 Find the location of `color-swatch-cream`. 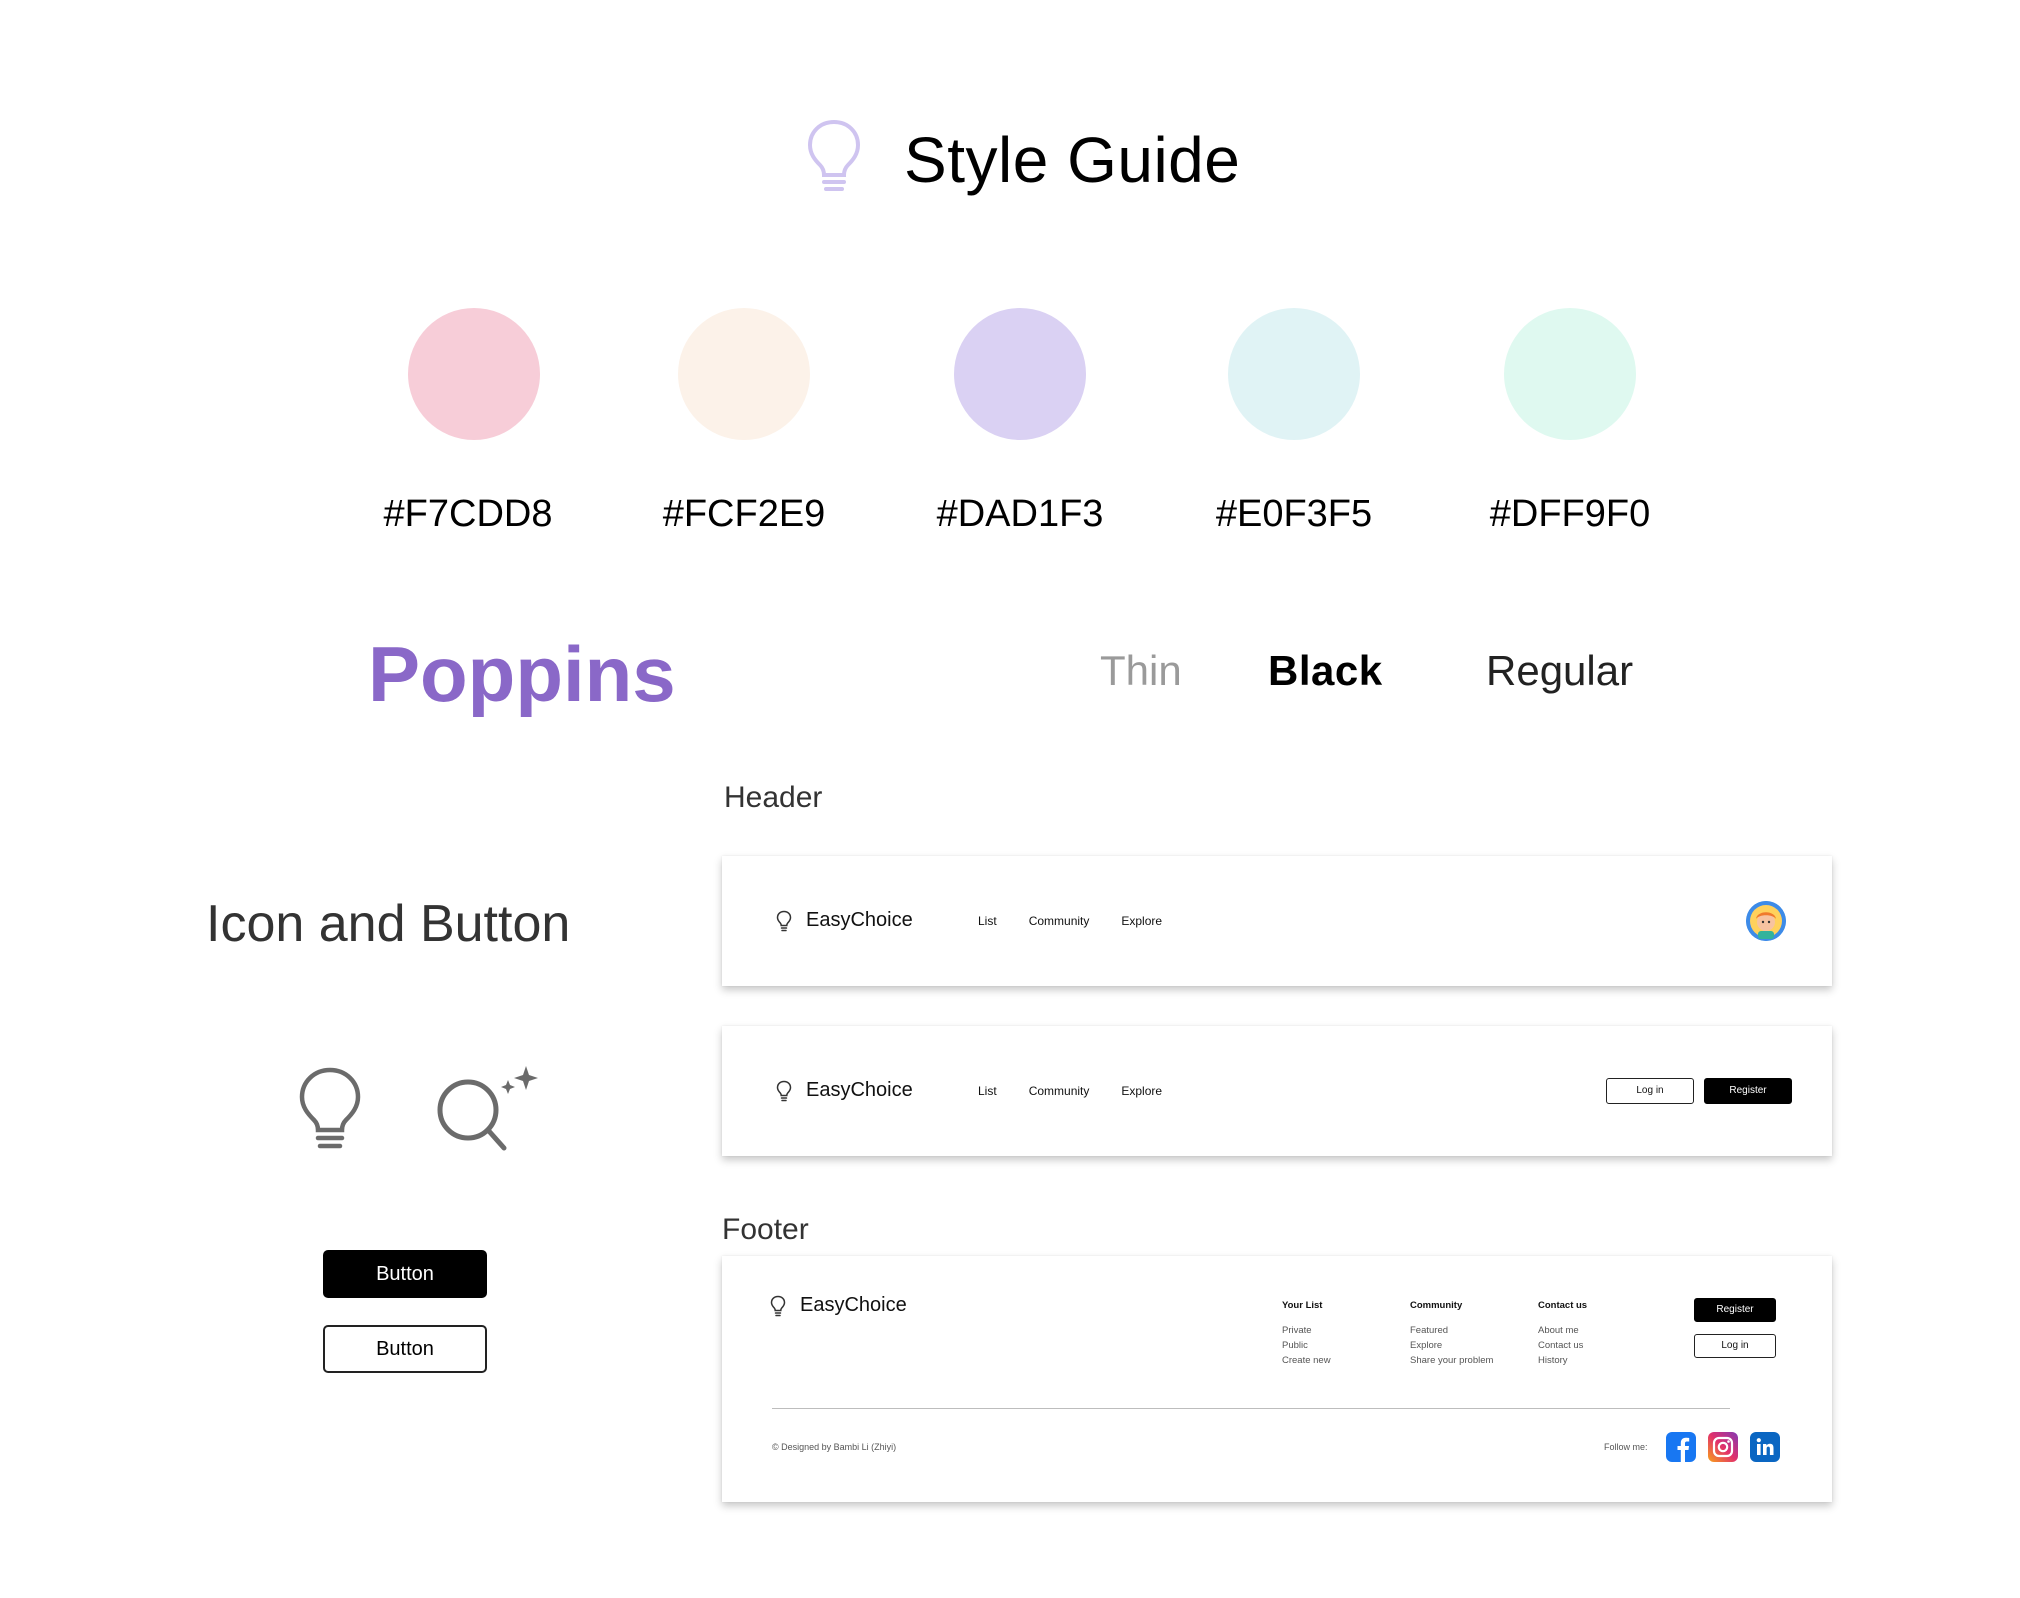

color-swatch-cream is located at coordinates (744, 374).